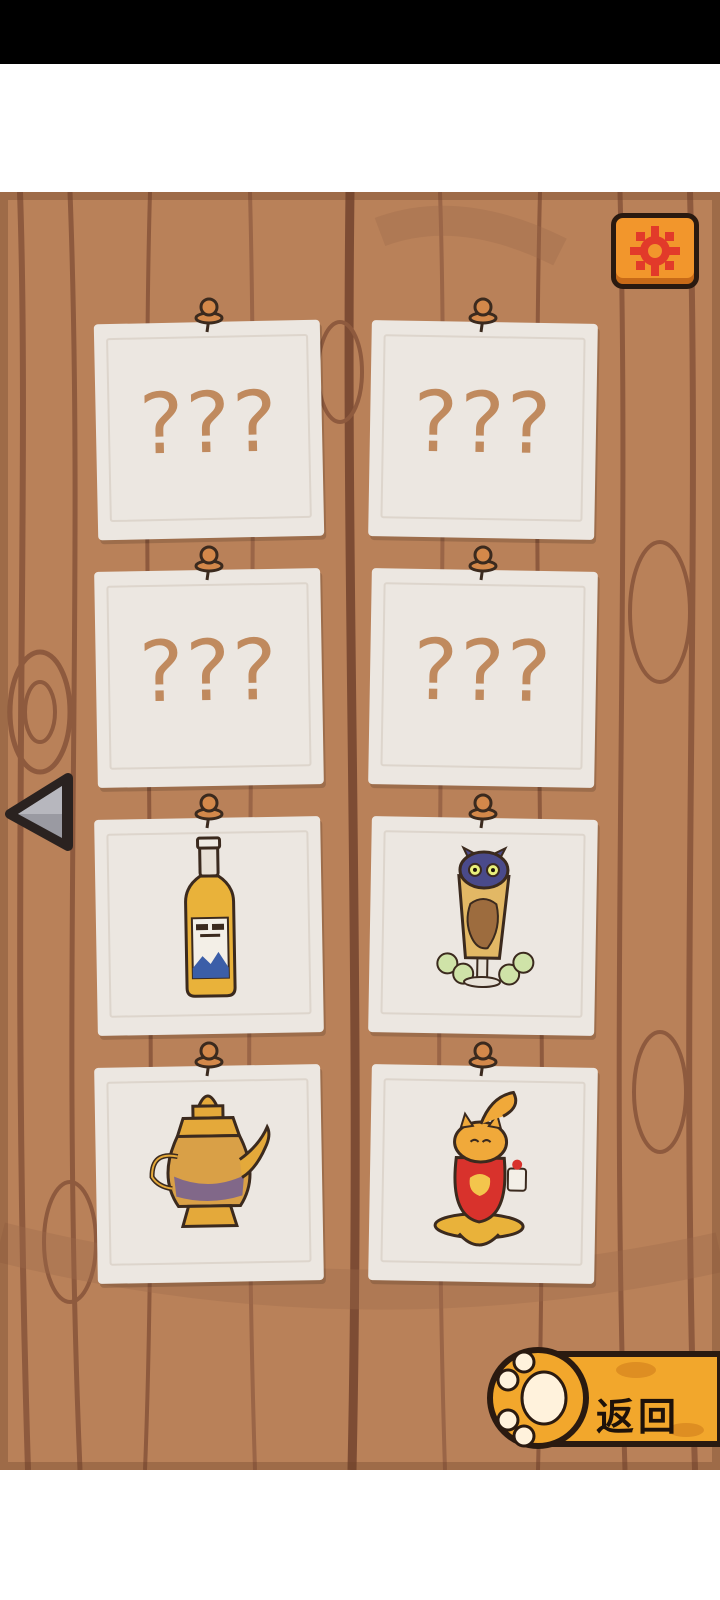 This screenshot has height=1600, width=720. I want to click on bottom-spacer, so click(360, 1535).